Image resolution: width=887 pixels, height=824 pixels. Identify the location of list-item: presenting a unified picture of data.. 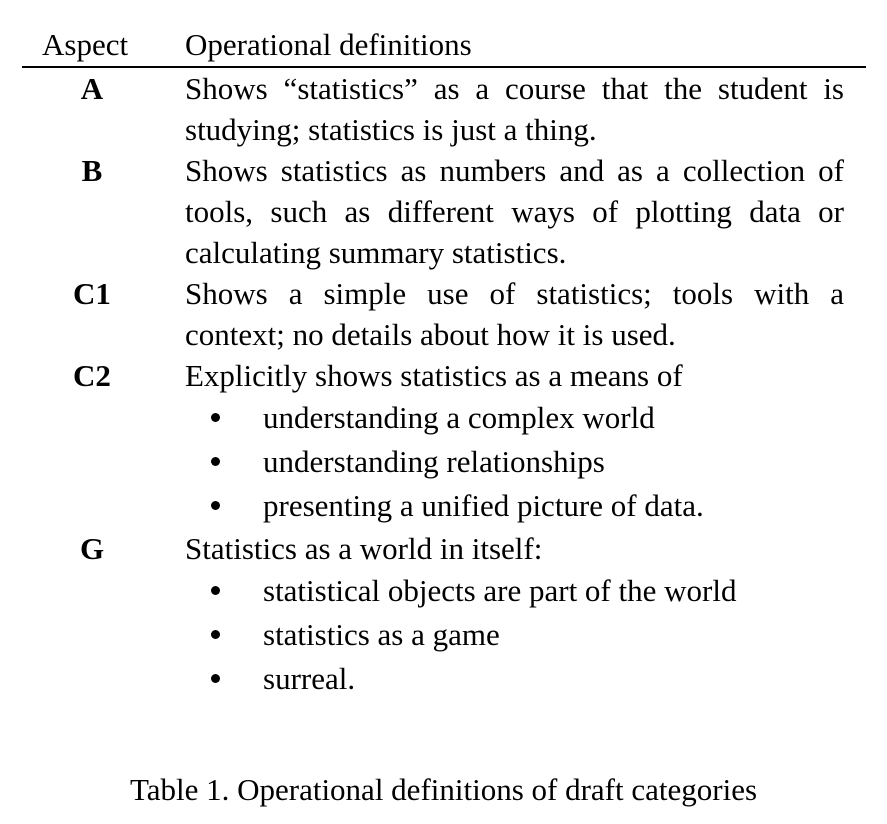
(538, 506).